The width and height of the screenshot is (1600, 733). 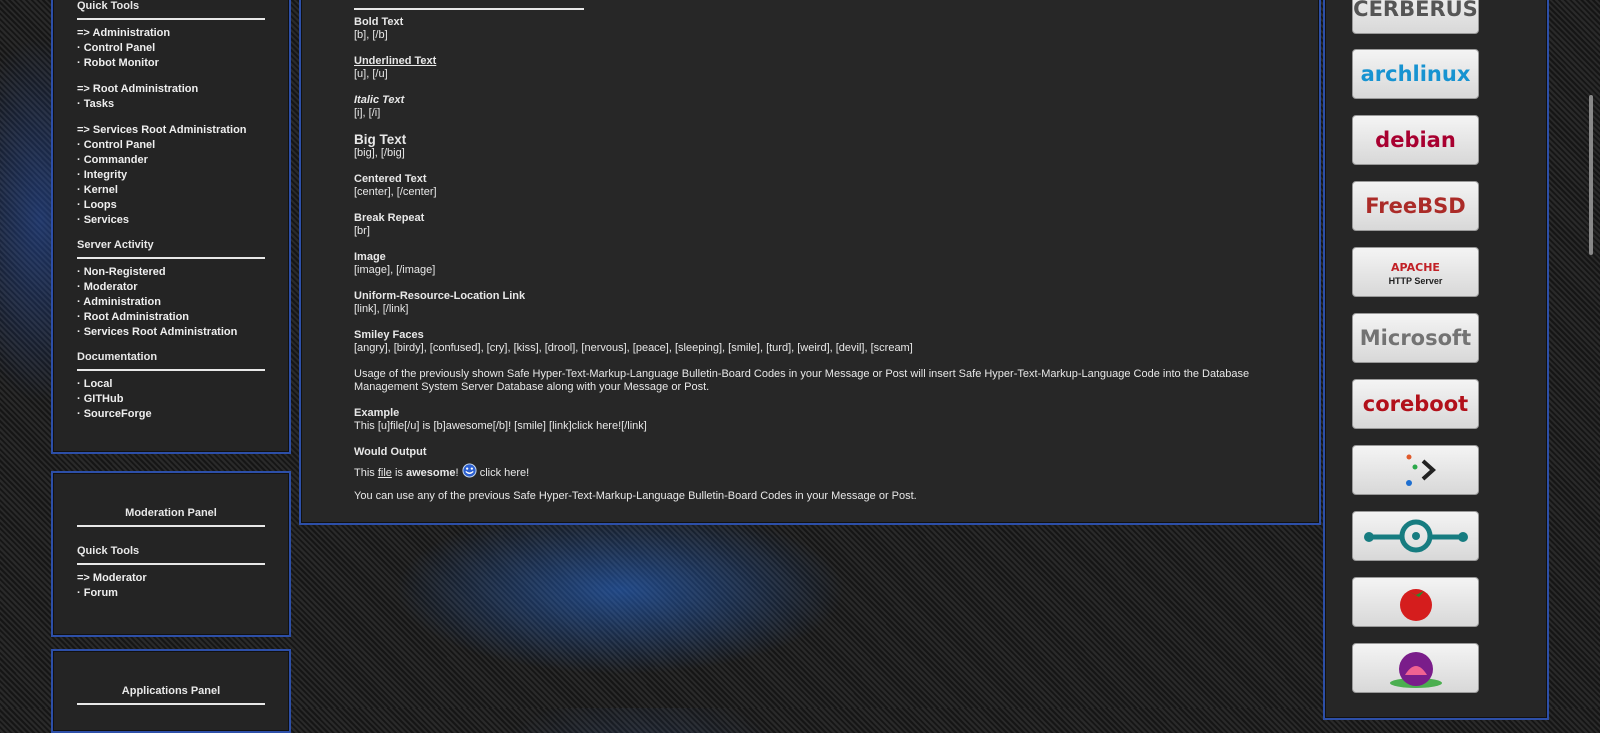 What do you see at coordinates (379, 22) in the screenshot?
I see `code-heading: Bold Text` at bounding box center [379, 22].